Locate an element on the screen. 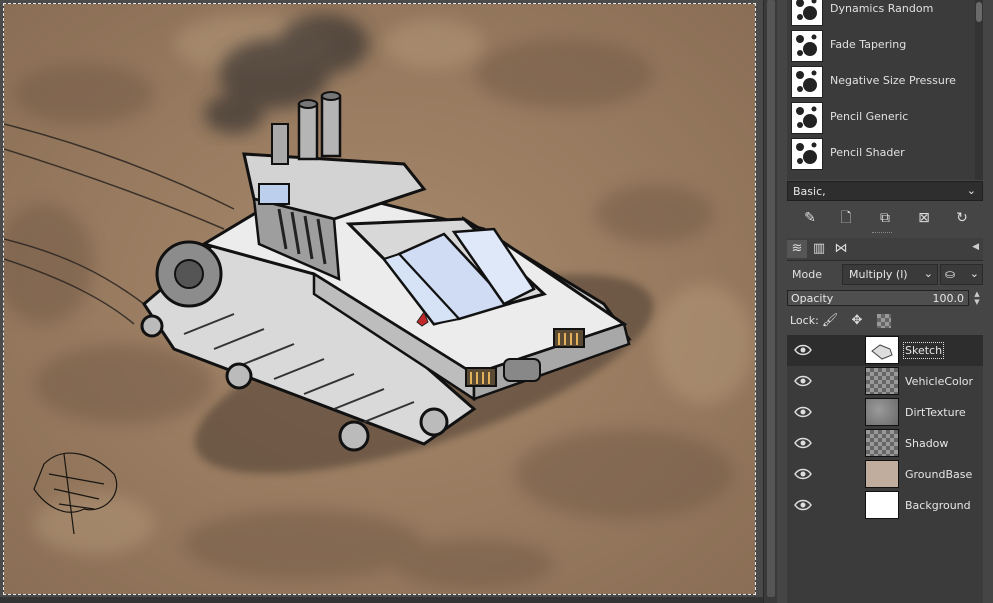 Image resolution: width=993 pixels, height=603 pixels. layer-row: Sketch is located at coordinates (885, 350).